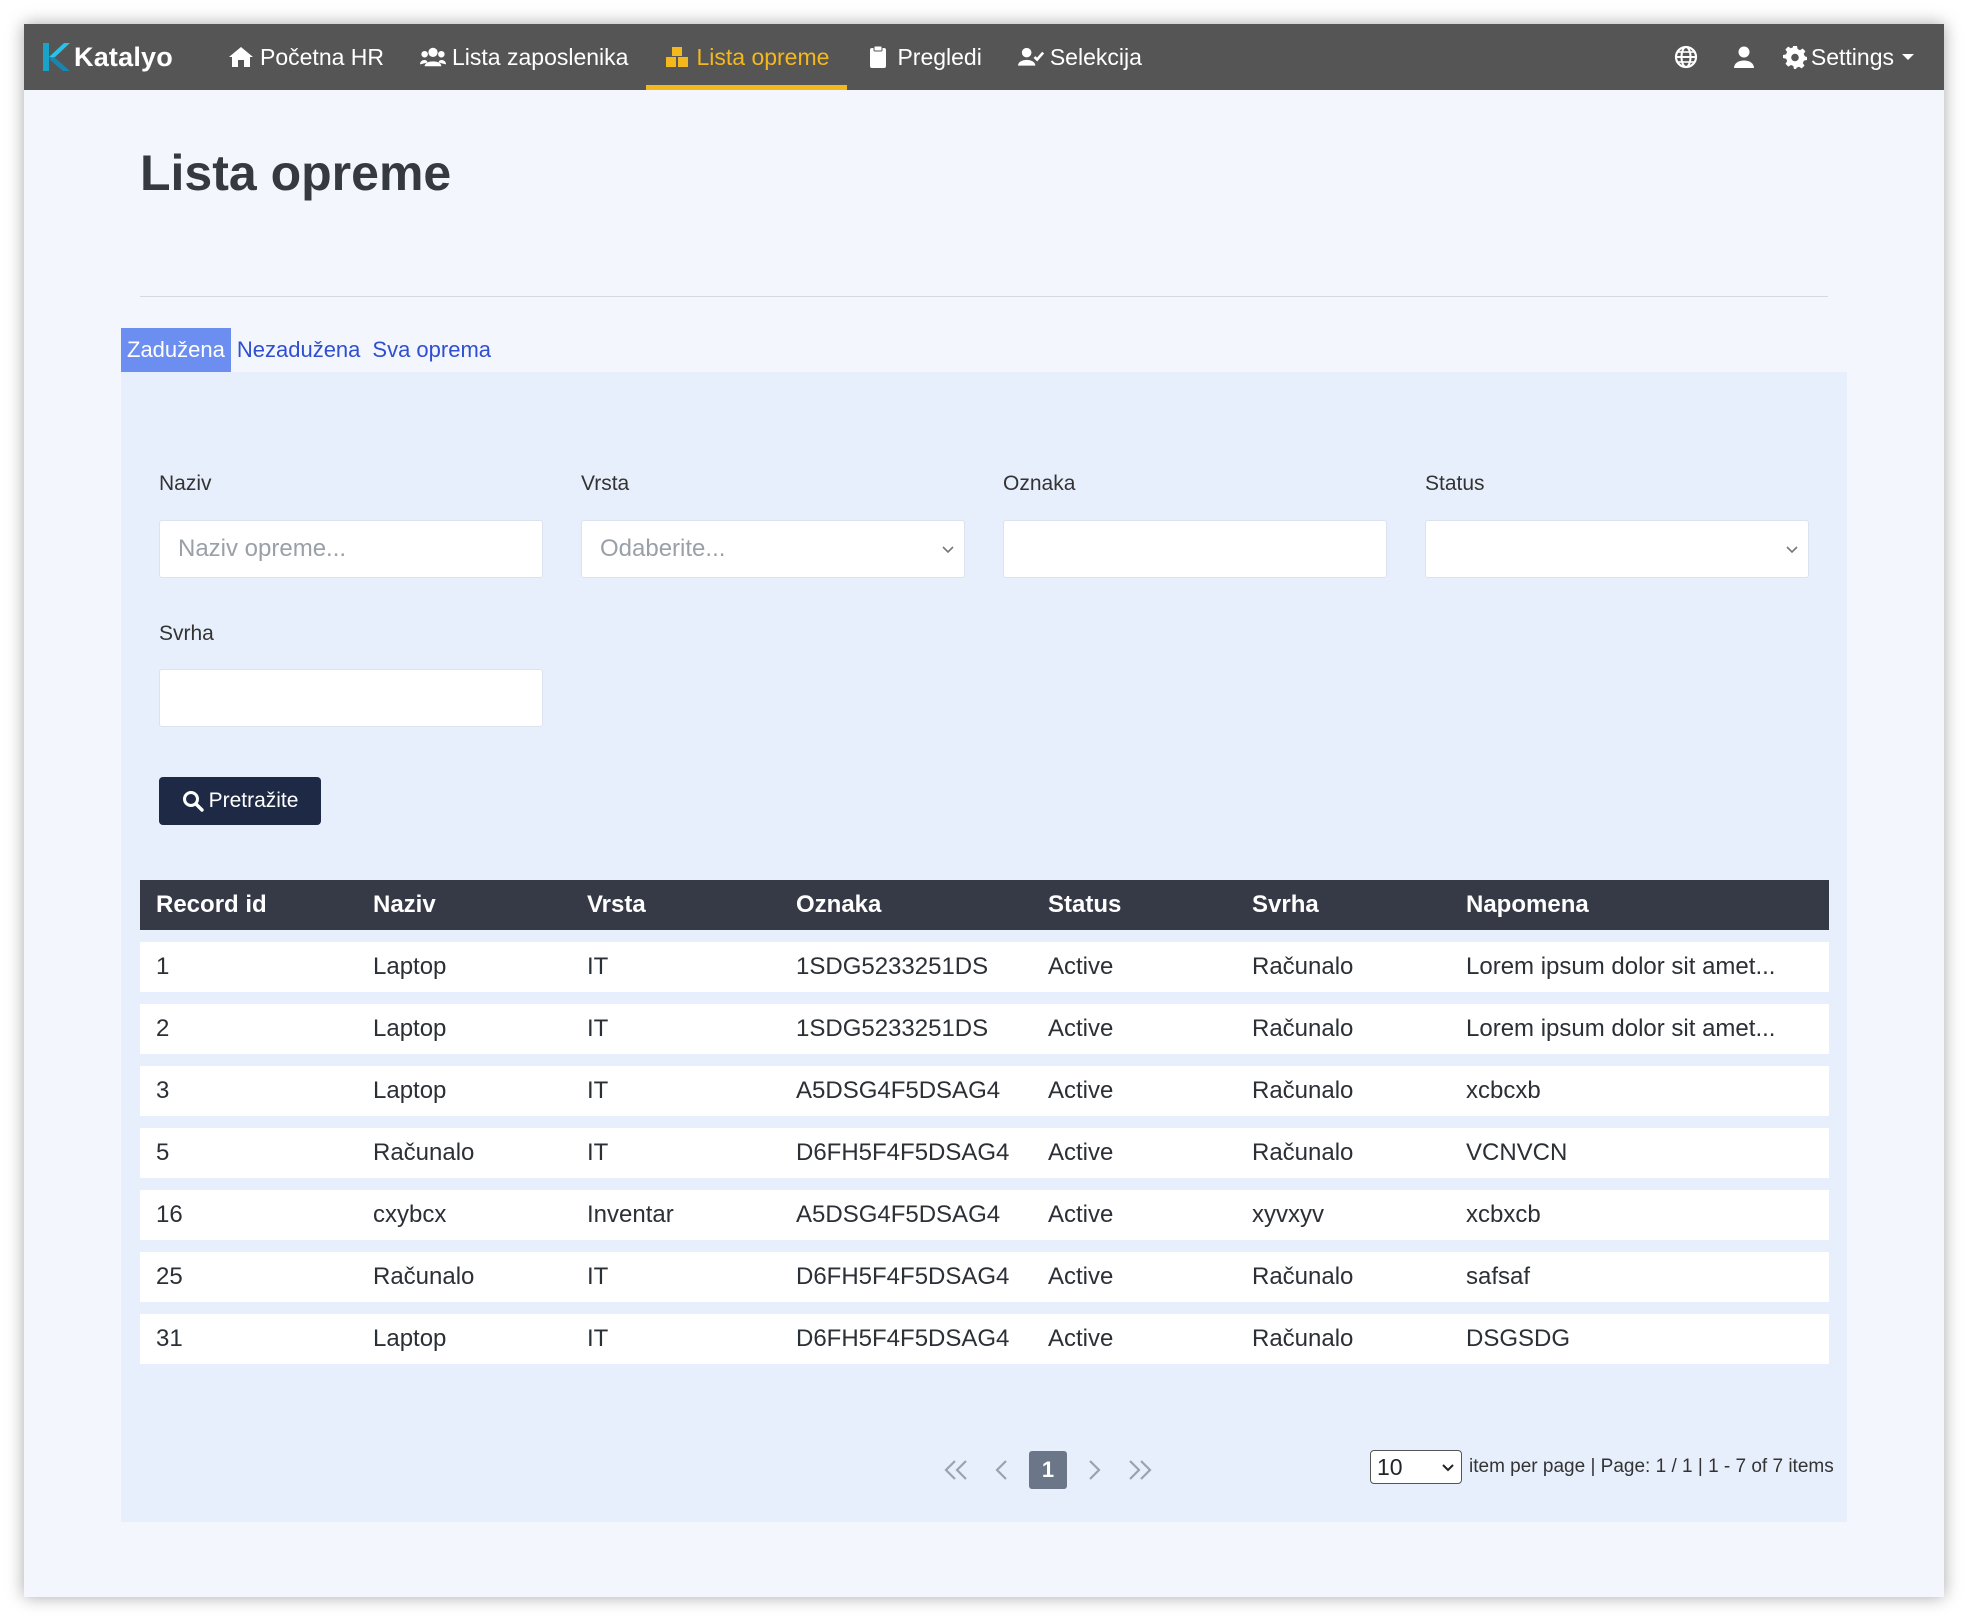 The width and height of the screenshot is (1968, 1621). What do you see at coordinates (1288, 1214) in the screenshot?
I see `table-cell: xyvxyv` at bounding box center [1288, 1214].